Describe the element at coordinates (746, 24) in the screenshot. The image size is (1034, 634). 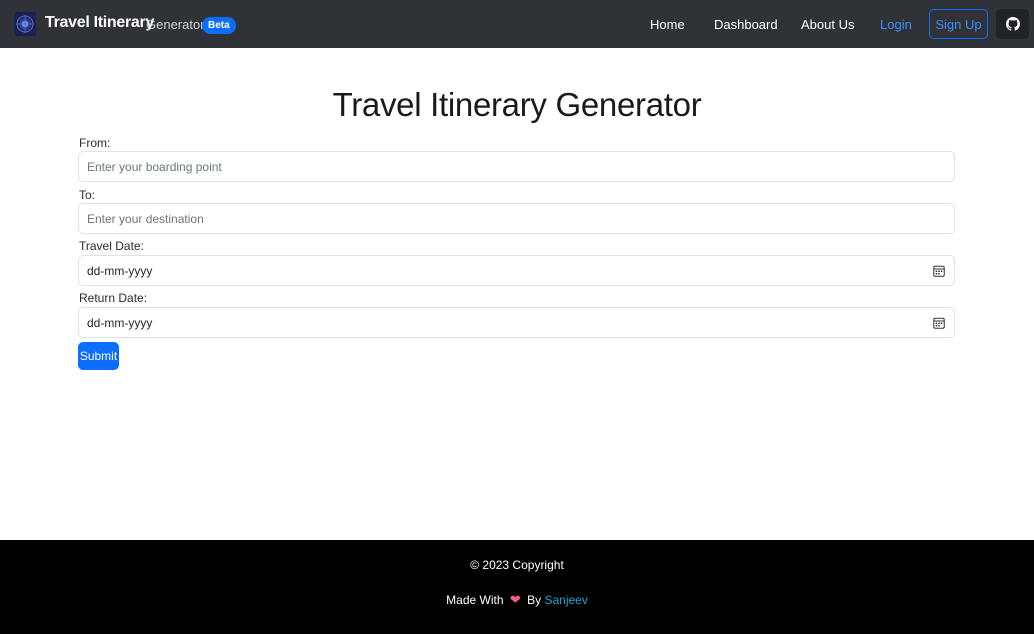
I see `nav-dashboard-link: Dashboard` at that location.